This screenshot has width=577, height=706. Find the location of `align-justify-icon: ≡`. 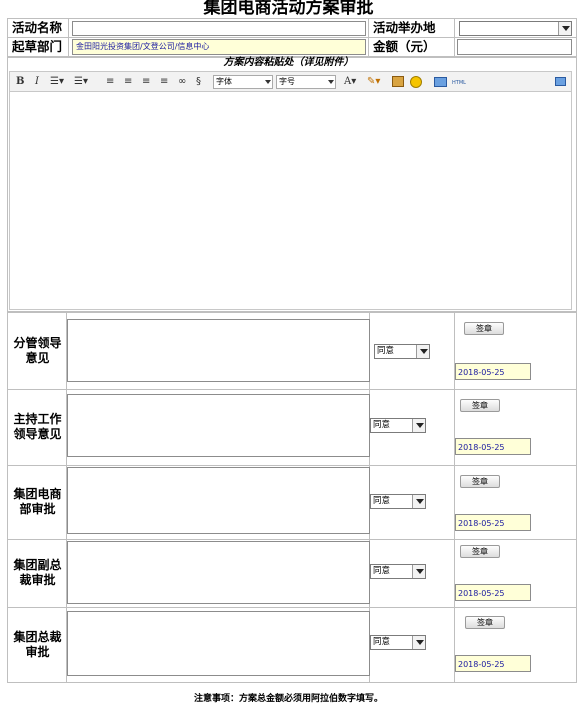

align-justify-icon: ≡ is located at coordinates (164, 81).